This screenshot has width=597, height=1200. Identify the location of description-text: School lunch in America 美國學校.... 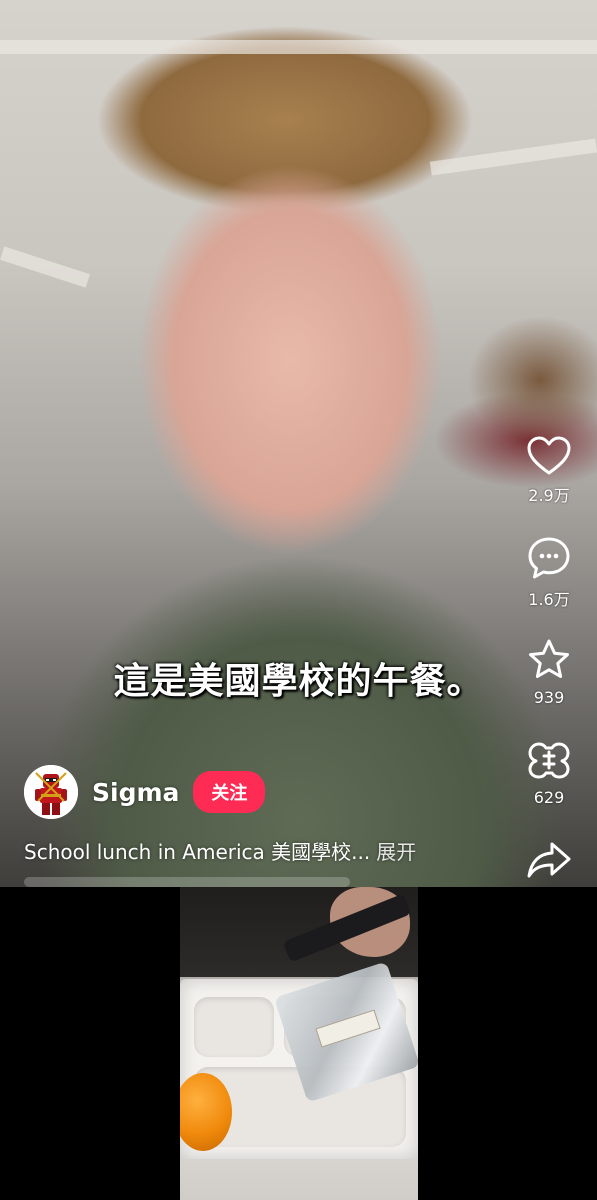
(197, 852).